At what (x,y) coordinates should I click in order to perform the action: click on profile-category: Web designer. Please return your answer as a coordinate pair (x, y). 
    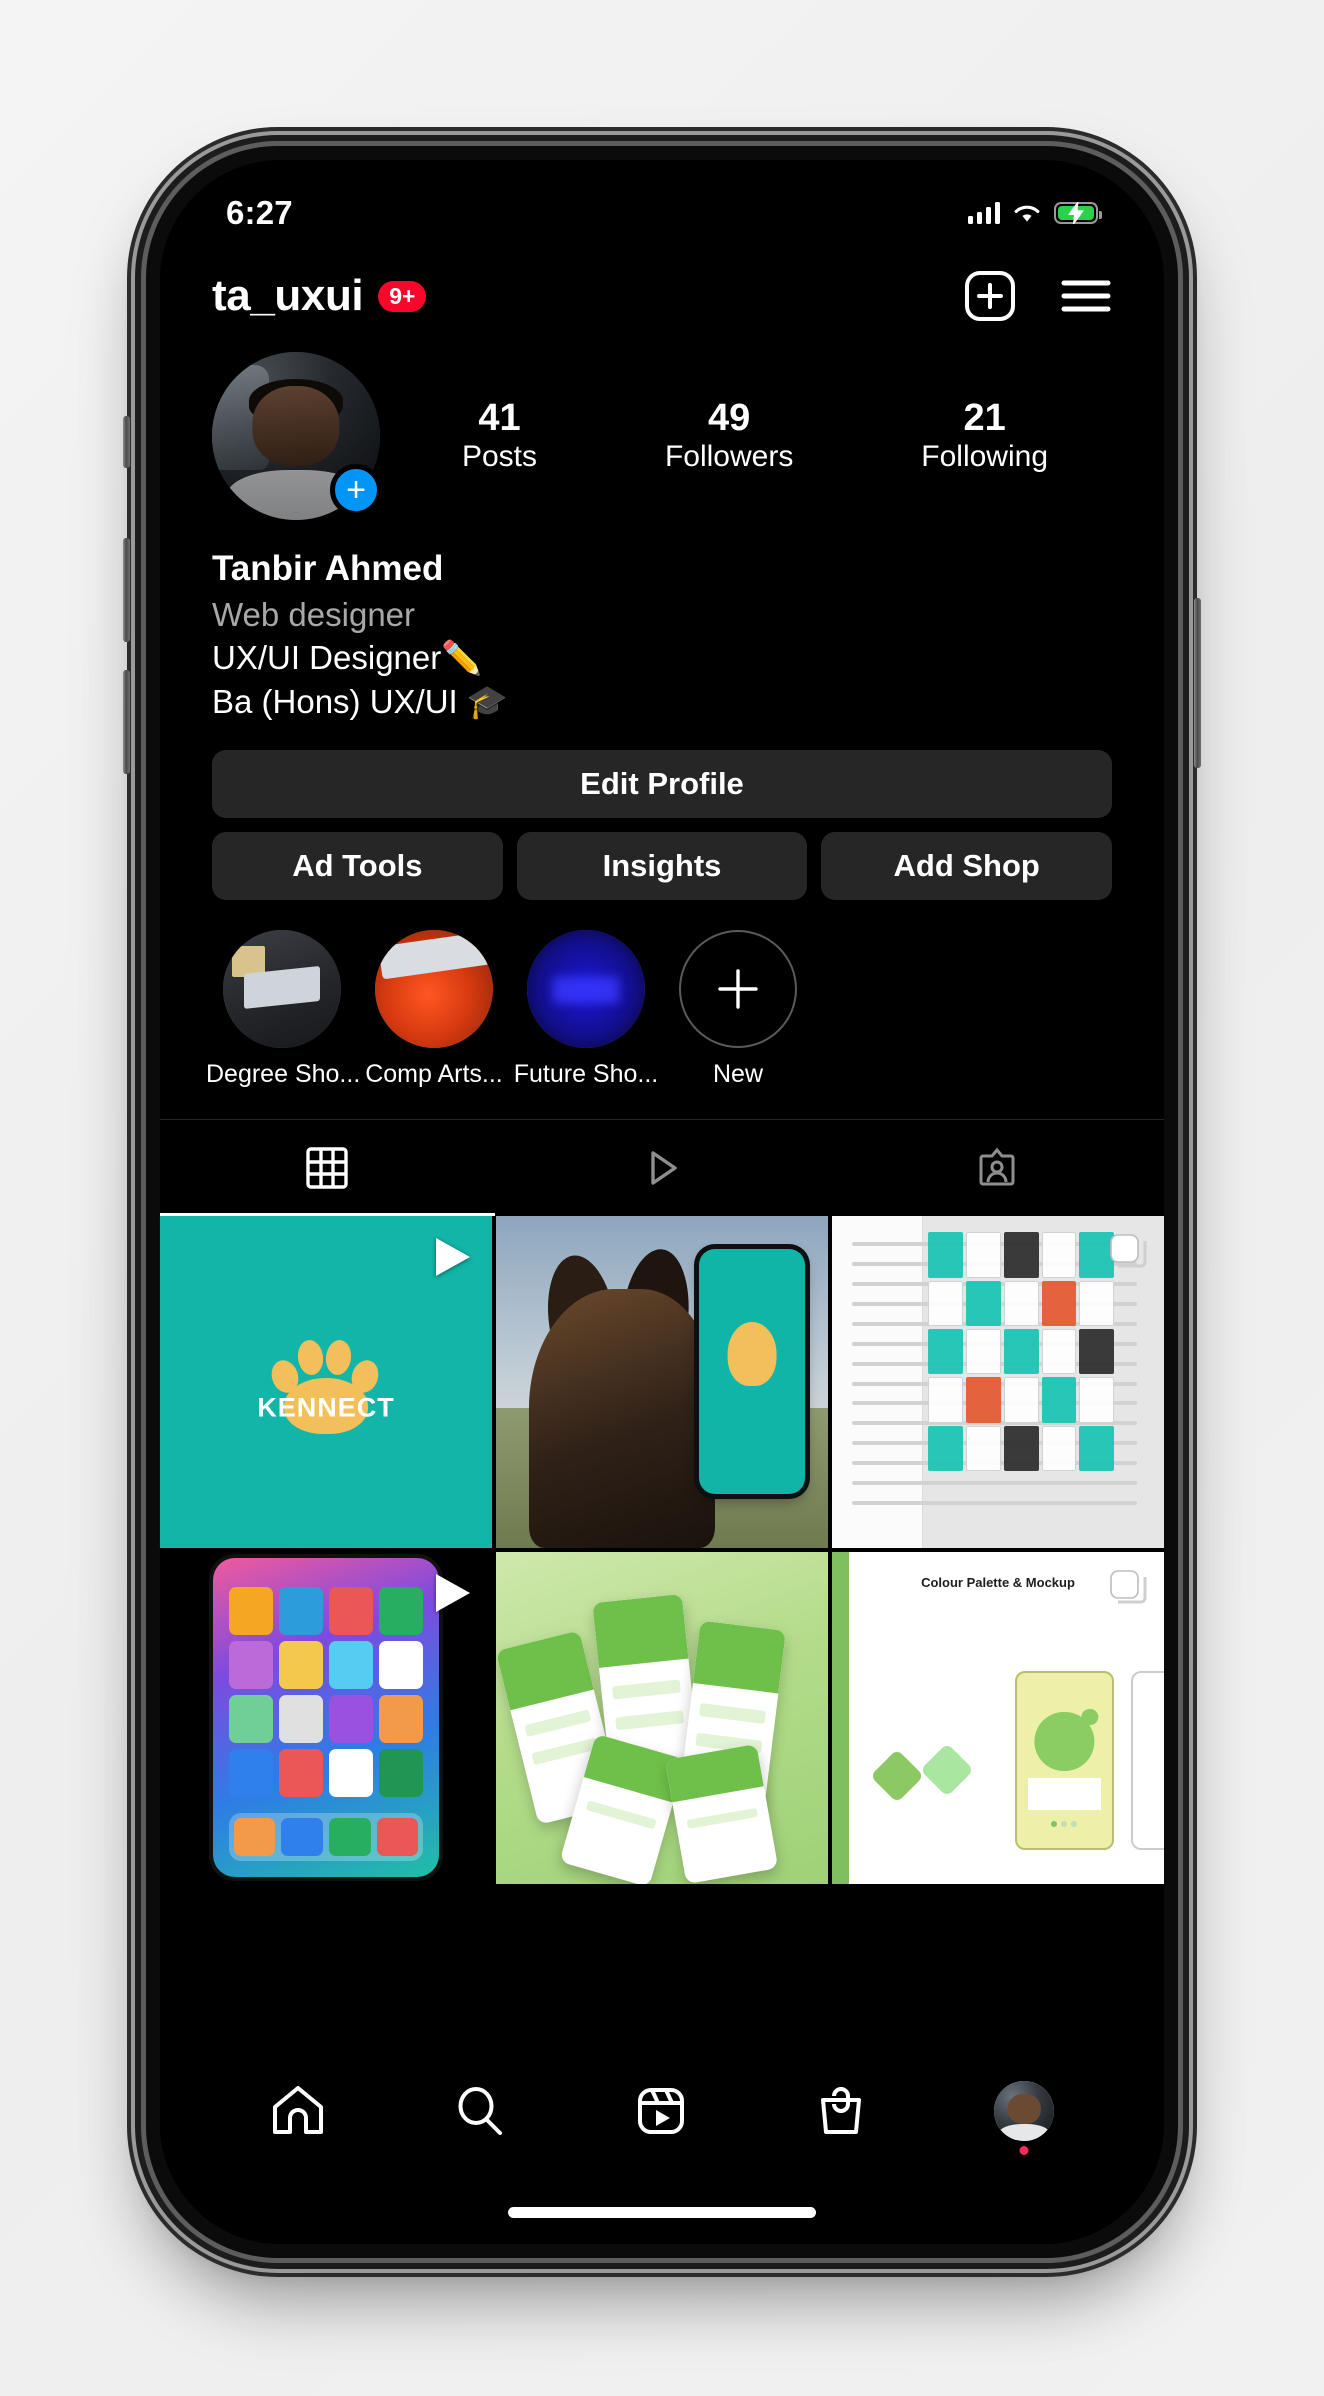
    Looking at the image, I should click on (314, 614).